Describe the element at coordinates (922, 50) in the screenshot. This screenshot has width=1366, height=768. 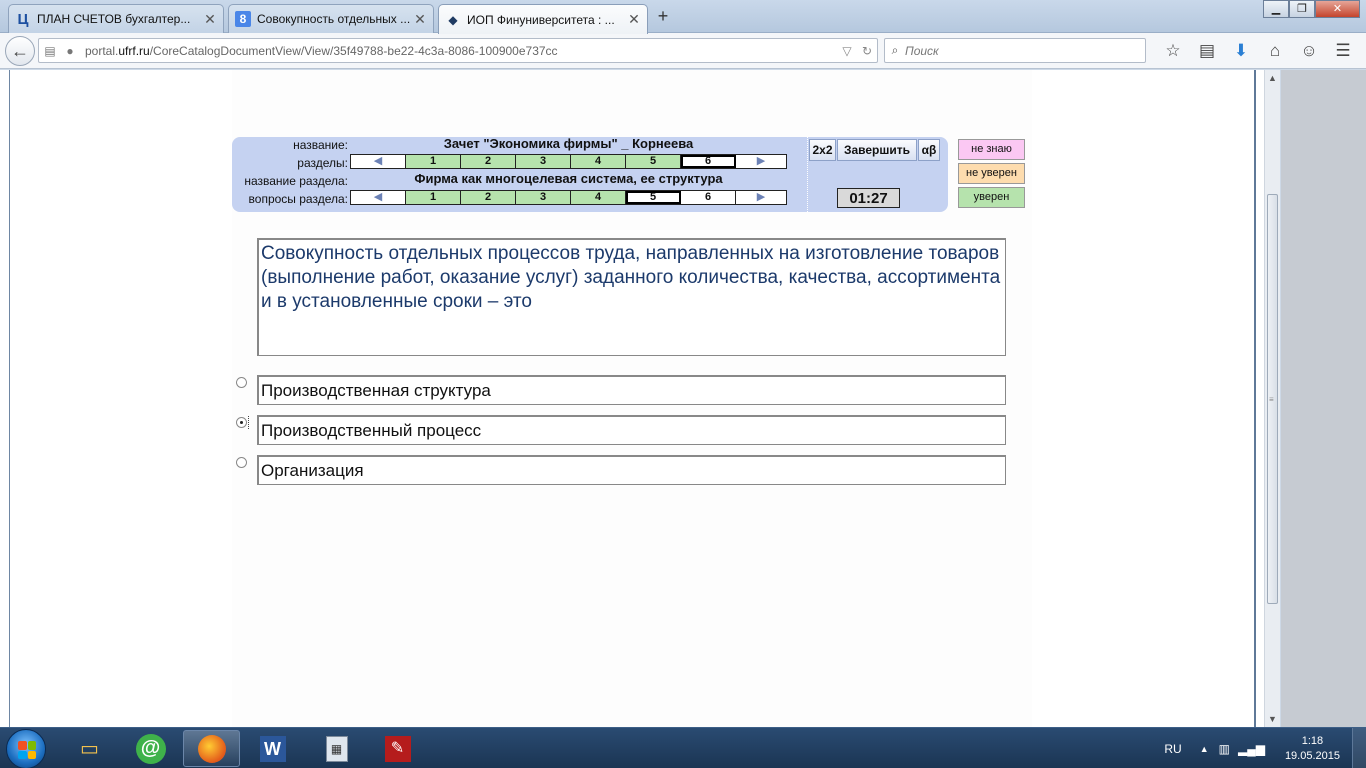
I see `search-placeholder: Поиск` at that location.